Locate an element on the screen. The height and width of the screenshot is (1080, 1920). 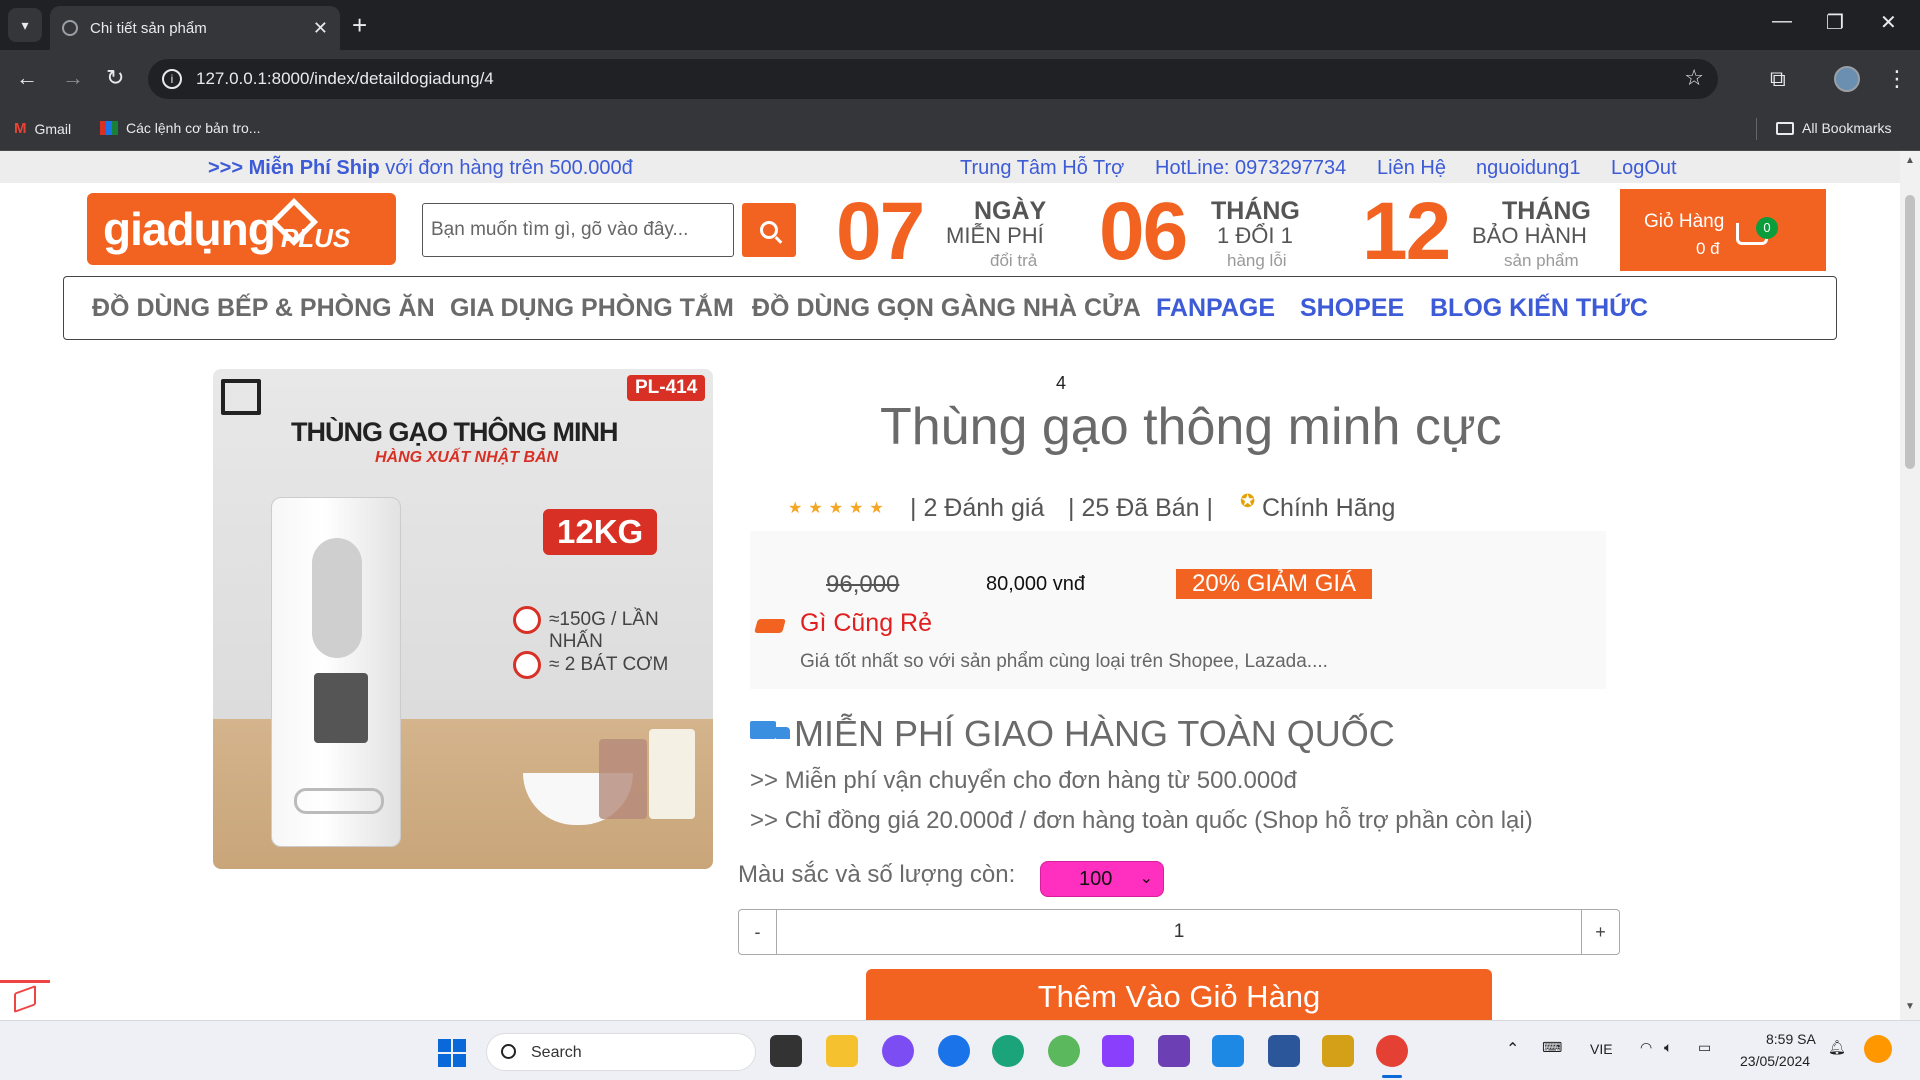
feature-line2: MIỄN PHÍ is located at coordinates (995, 235).